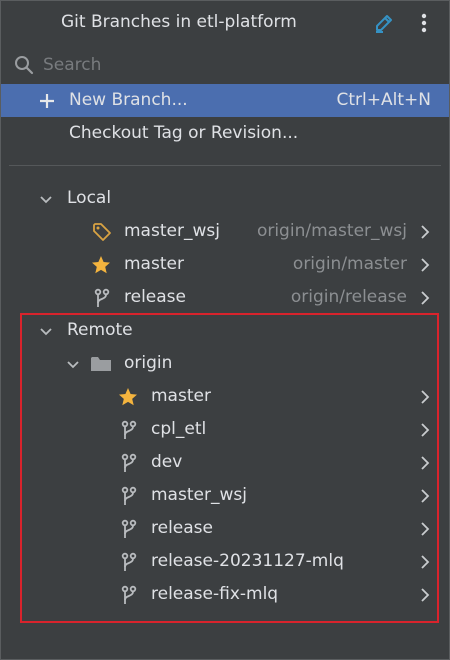  Describe the element at coordinates (383, 100) in the screenshot. I see `new-branch-shortcut: Ctrl+Alt+N` at that location.